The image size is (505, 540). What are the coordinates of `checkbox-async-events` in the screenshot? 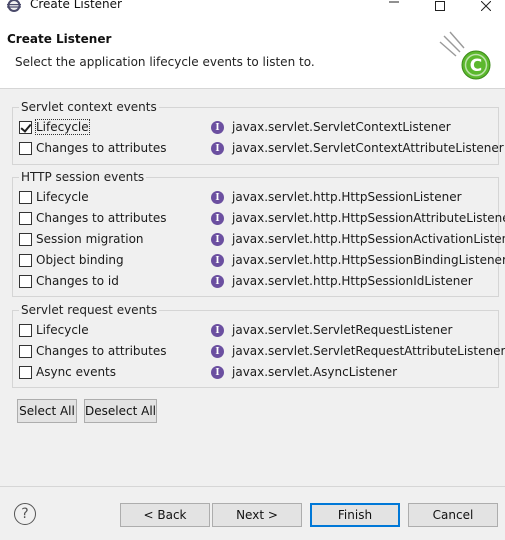 It's located at (25, 372).